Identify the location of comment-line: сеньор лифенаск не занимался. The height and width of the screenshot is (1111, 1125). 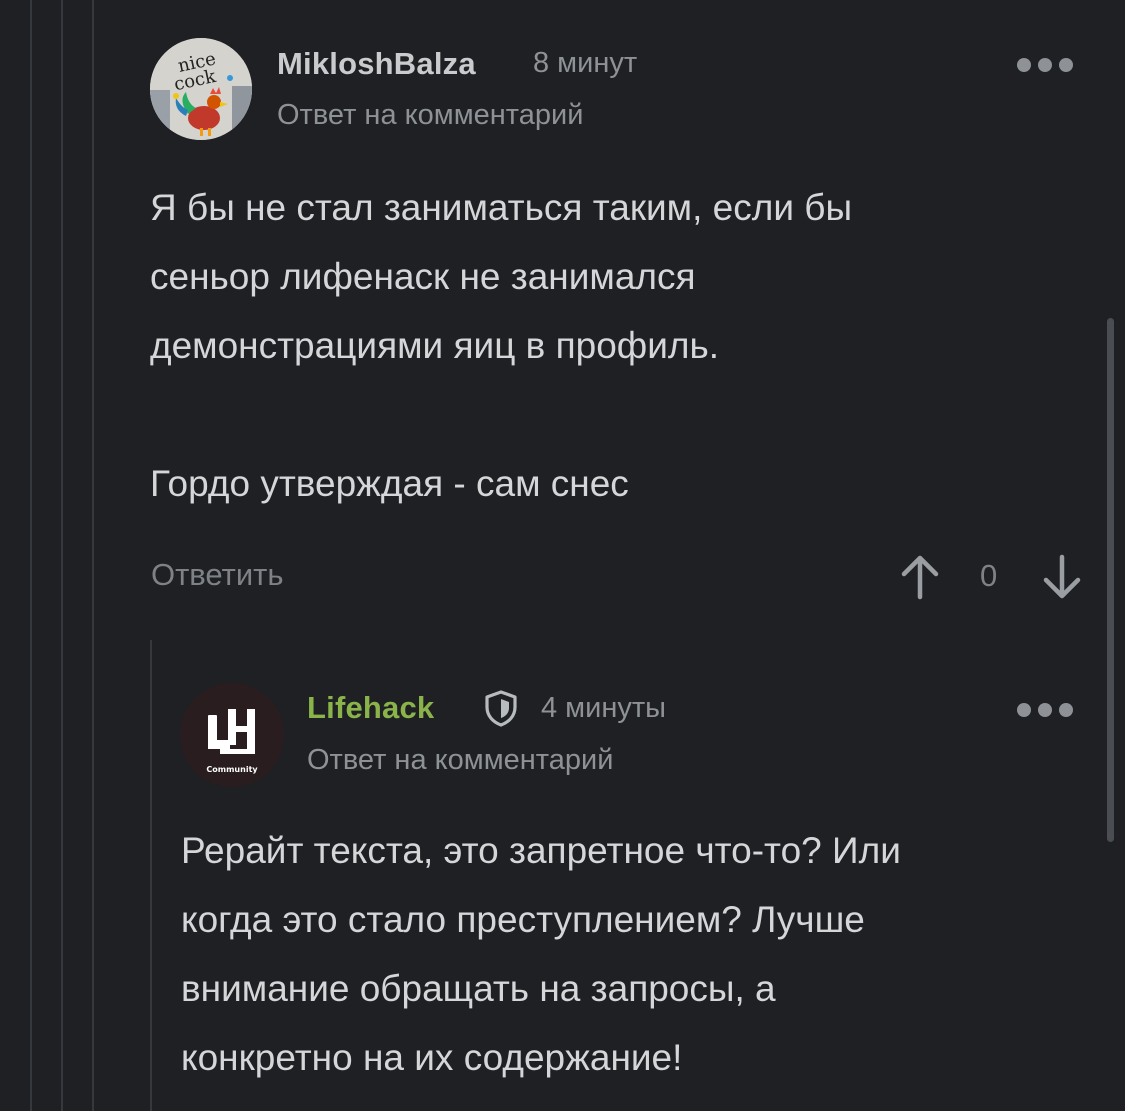
(423, 276).